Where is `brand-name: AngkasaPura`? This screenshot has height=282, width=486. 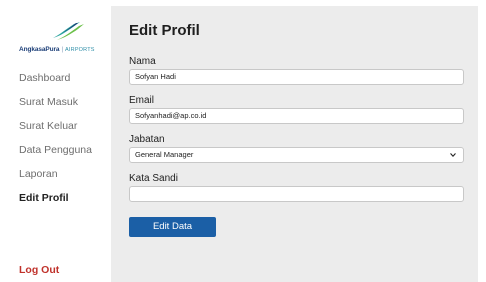 brand-name: AngkasaPura is located at coordinates (39, 49).